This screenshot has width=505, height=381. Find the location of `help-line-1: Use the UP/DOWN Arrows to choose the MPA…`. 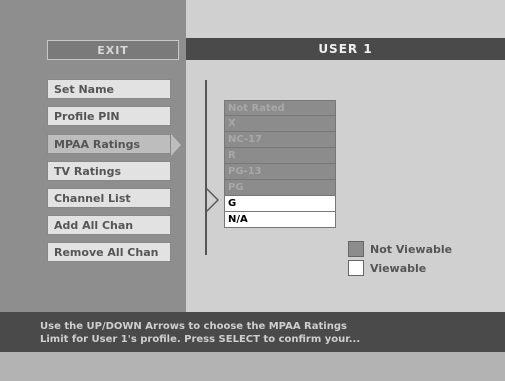

help-line-1: Use the UP/DOWN Arrows to choose the MPA… is located at coordinates (193, 326).